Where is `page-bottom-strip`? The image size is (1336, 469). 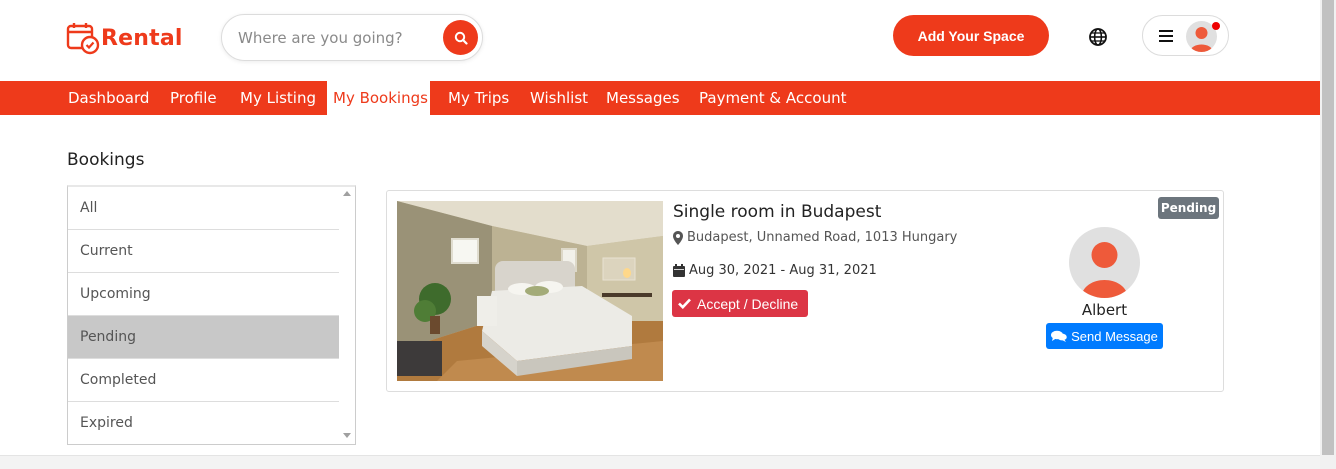
page-bottom-strip is located at coordinates (660, 462).